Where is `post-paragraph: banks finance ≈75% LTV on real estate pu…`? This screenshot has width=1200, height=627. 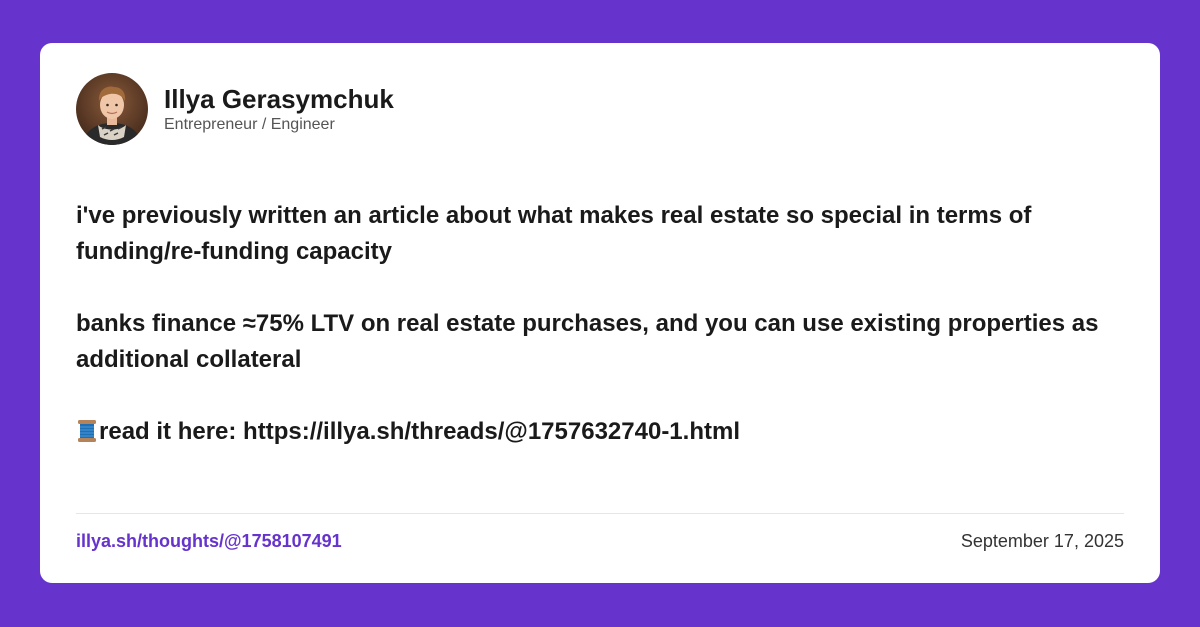 post-paragraph: banks finance ≈75% LTV on real estate pu… is located at coordinates (587, 341).